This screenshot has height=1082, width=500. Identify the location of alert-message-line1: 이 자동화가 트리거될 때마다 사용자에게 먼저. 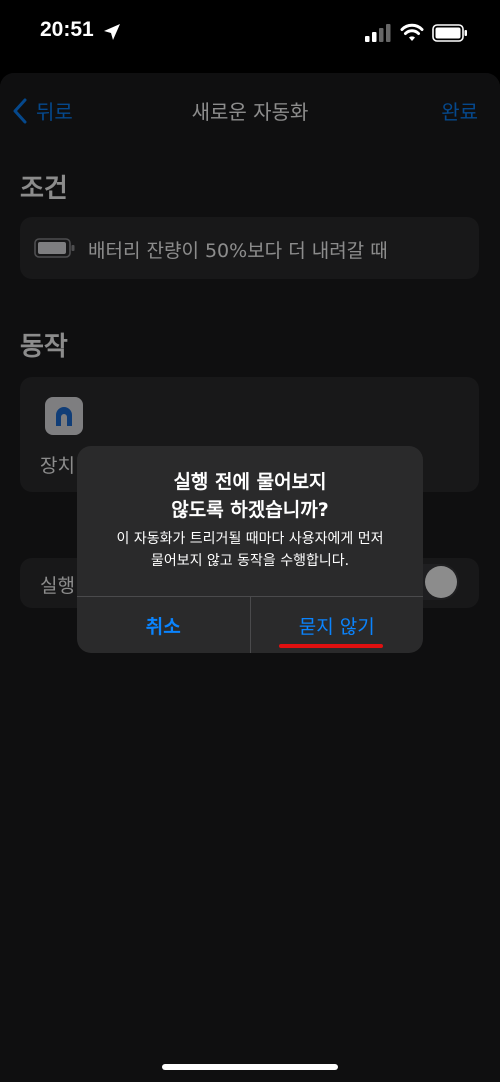
(250, 539).